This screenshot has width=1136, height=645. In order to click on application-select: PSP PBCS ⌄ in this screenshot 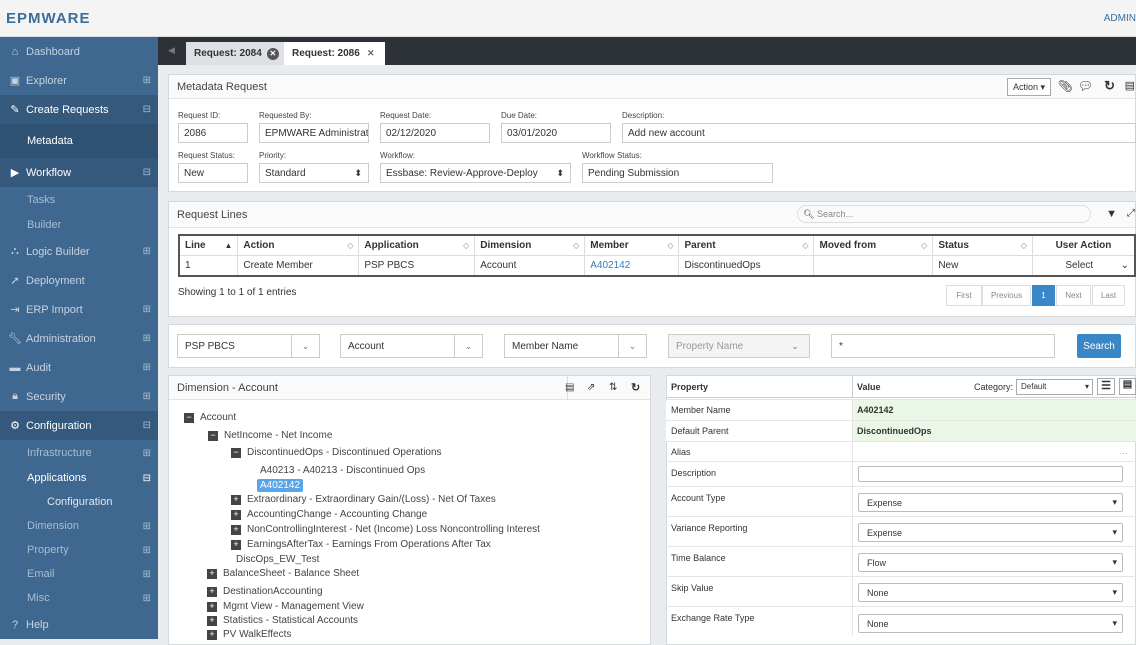, I will do `click(248, 346)`.